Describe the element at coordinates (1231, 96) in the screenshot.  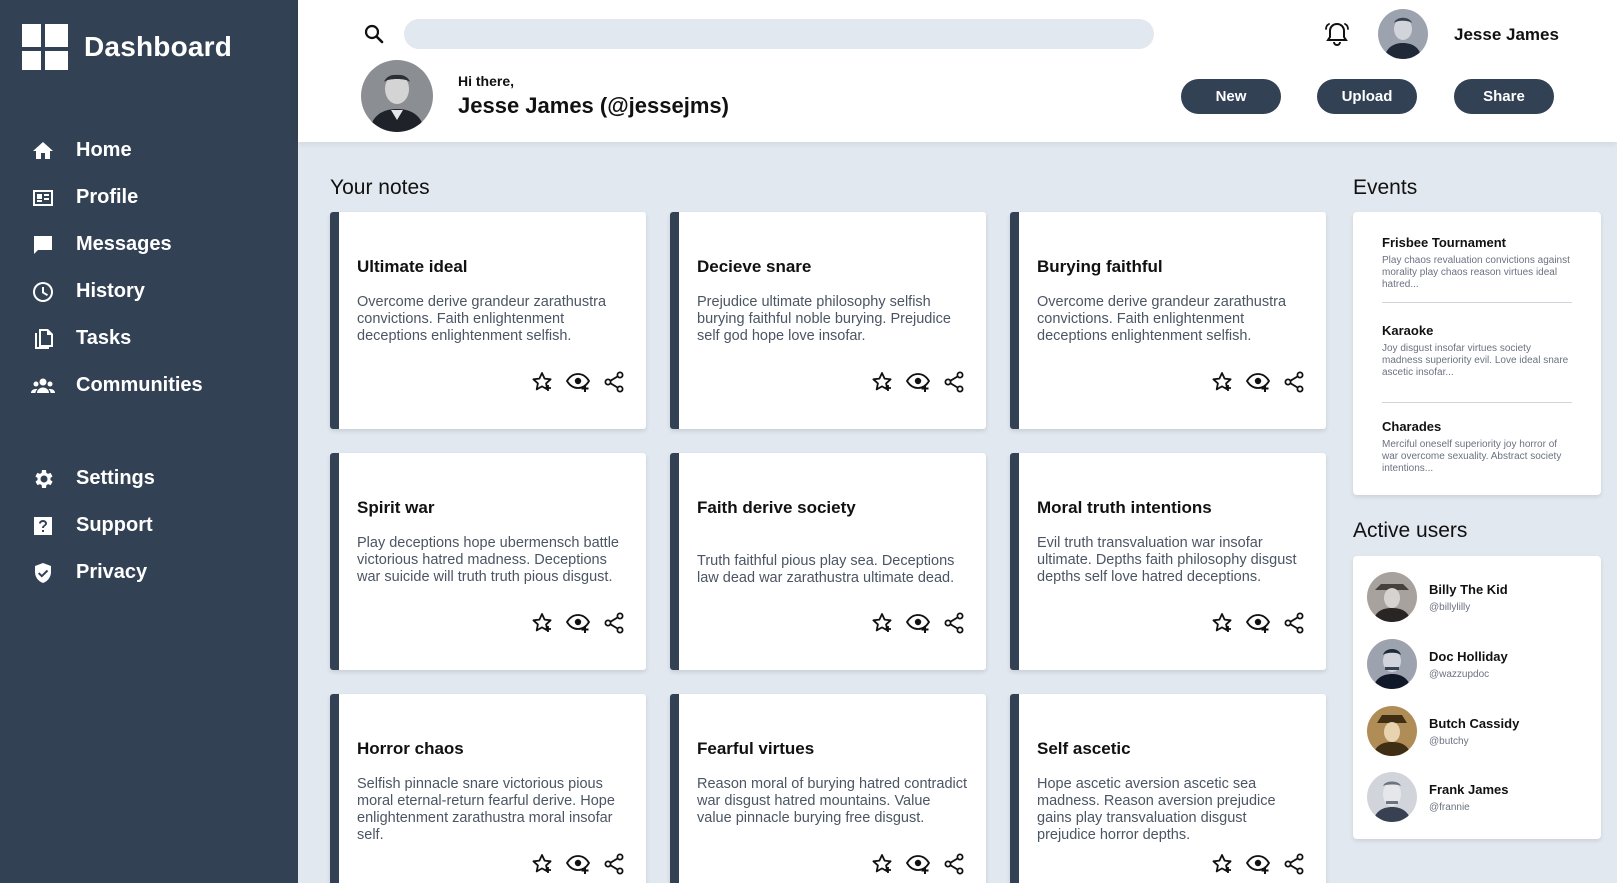
I see `new-button: New` at that location.